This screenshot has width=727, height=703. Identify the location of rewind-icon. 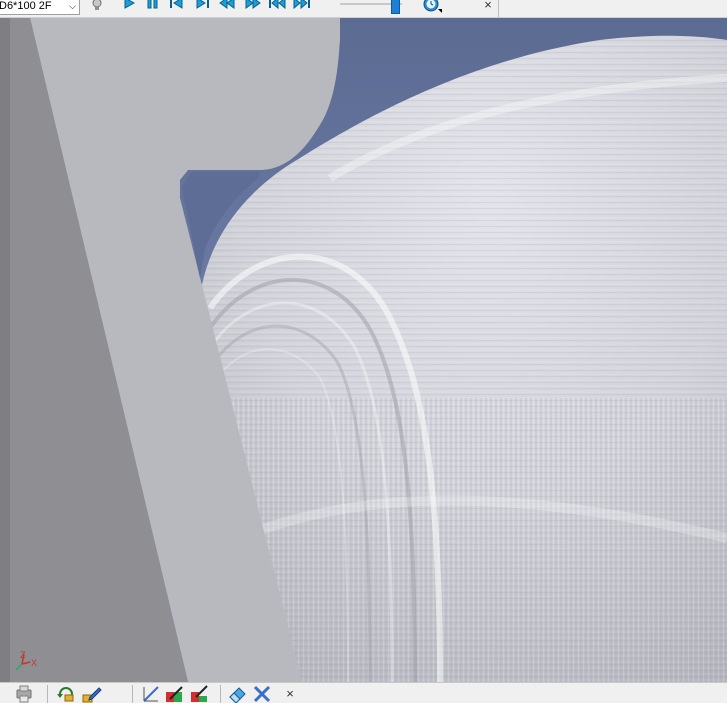
(227, 7).